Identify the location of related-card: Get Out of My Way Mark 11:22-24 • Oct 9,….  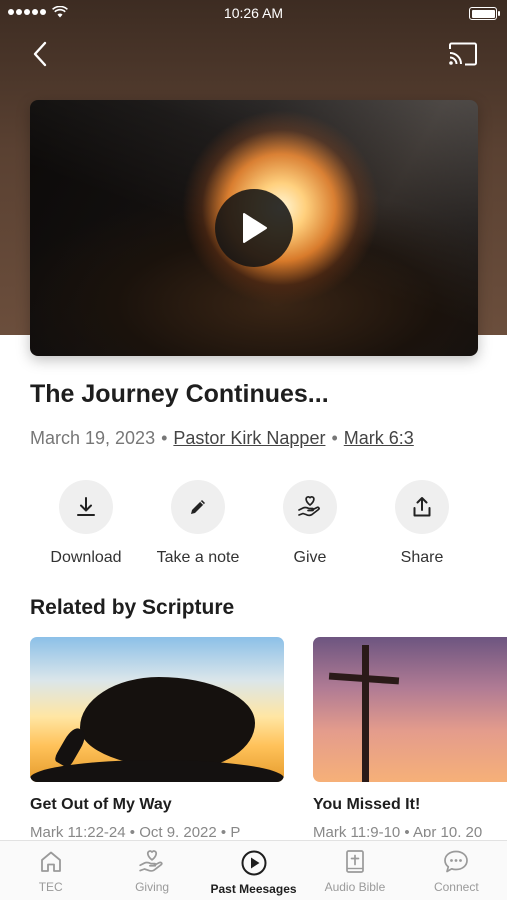
(157, 737).